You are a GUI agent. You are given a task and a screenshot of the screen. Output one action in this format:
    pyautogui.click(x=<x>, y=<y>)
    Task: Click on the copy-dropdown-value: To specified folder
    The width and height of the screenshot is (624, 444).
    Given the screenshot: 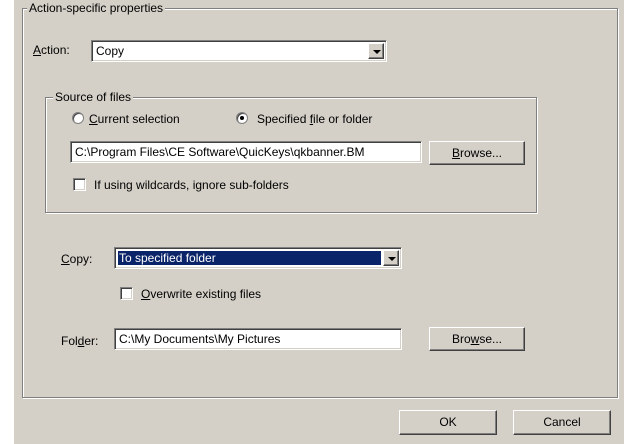 What is the action you would take?
    pyautogui.click(x=167, y=258)
    